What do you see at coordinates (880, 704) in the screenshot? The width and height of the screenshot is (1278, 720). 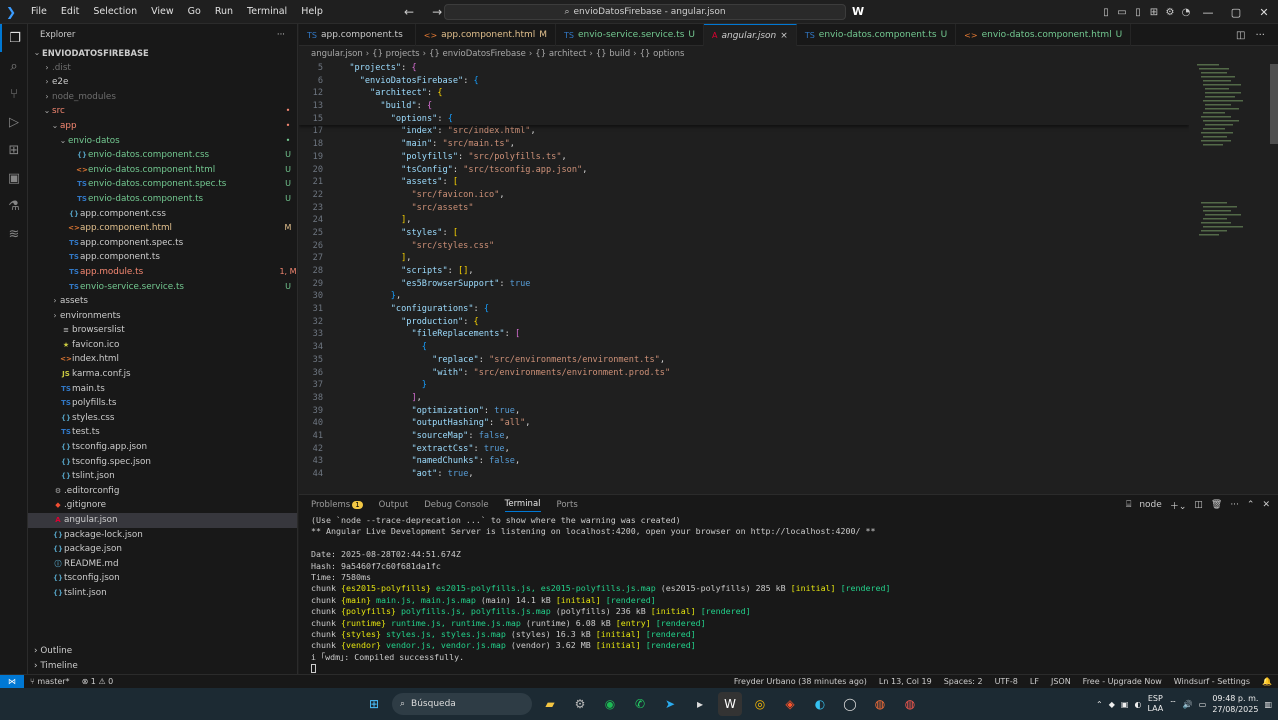 I see `firefox-icon: ◍` at bounding box center [880, 704].